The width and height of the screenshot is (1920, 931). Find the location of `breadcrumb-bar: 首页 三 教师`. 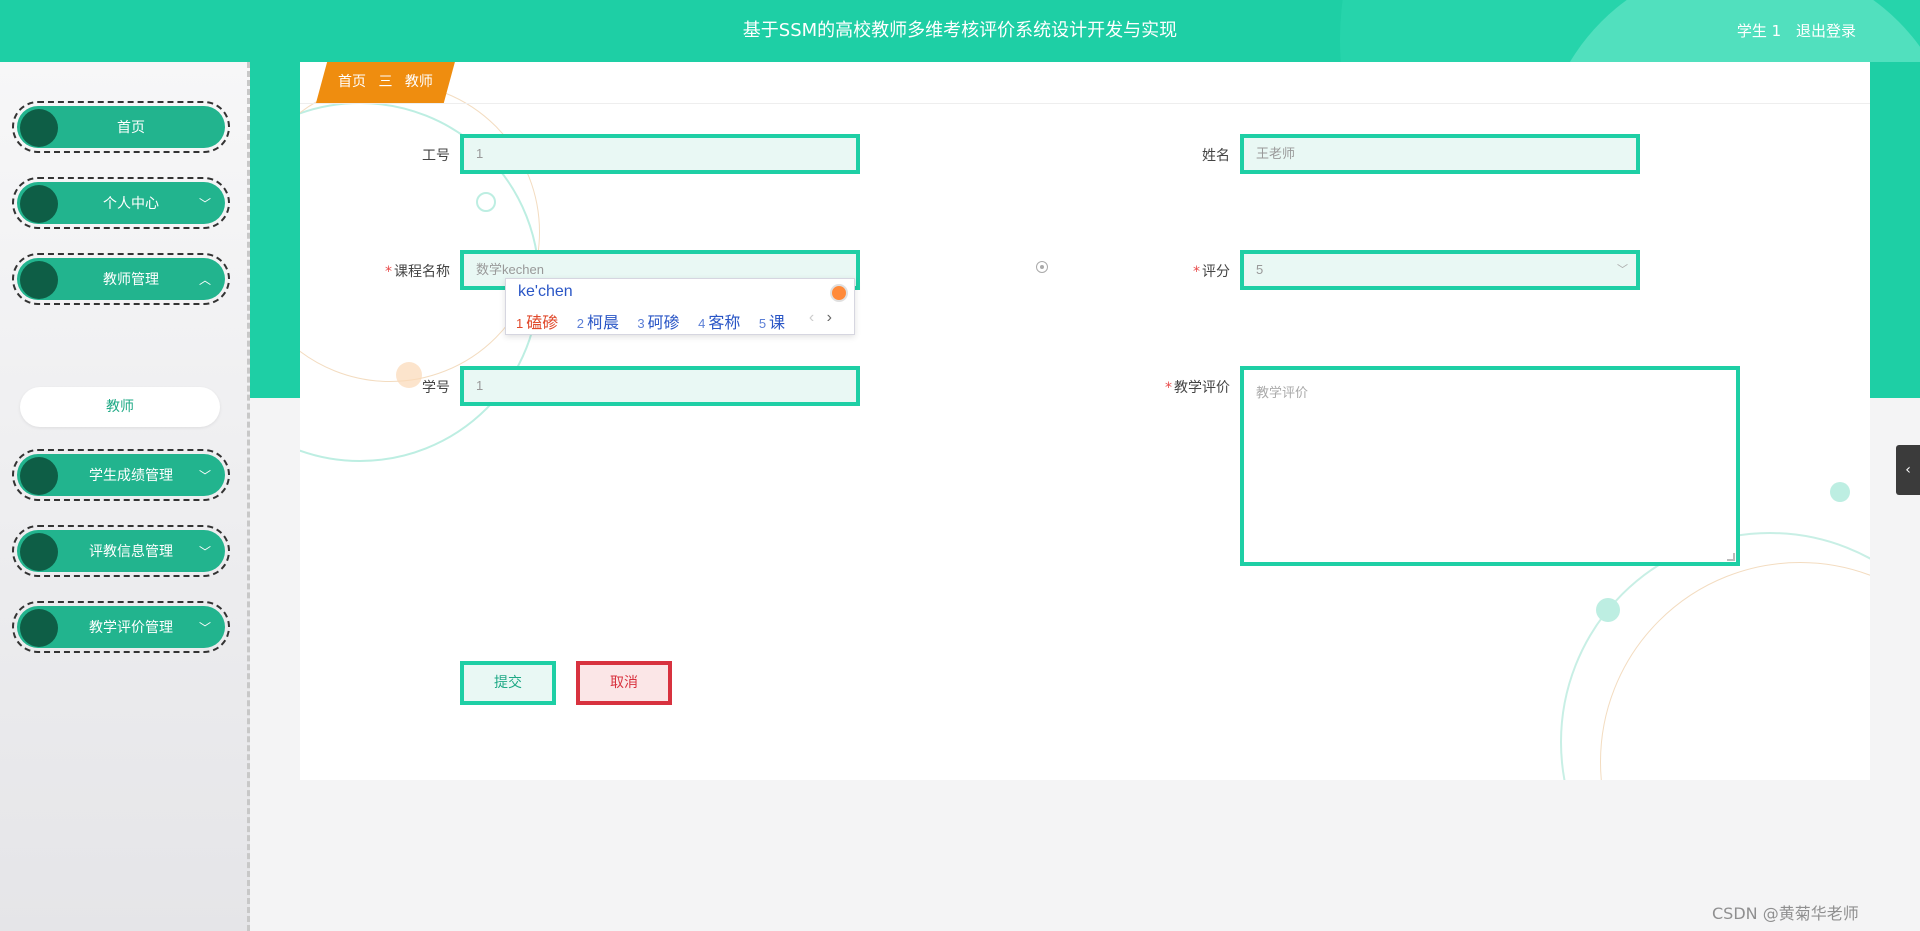

breadcrumb-bar: 首页 三 教师 is located at coordinates (1085, 83).